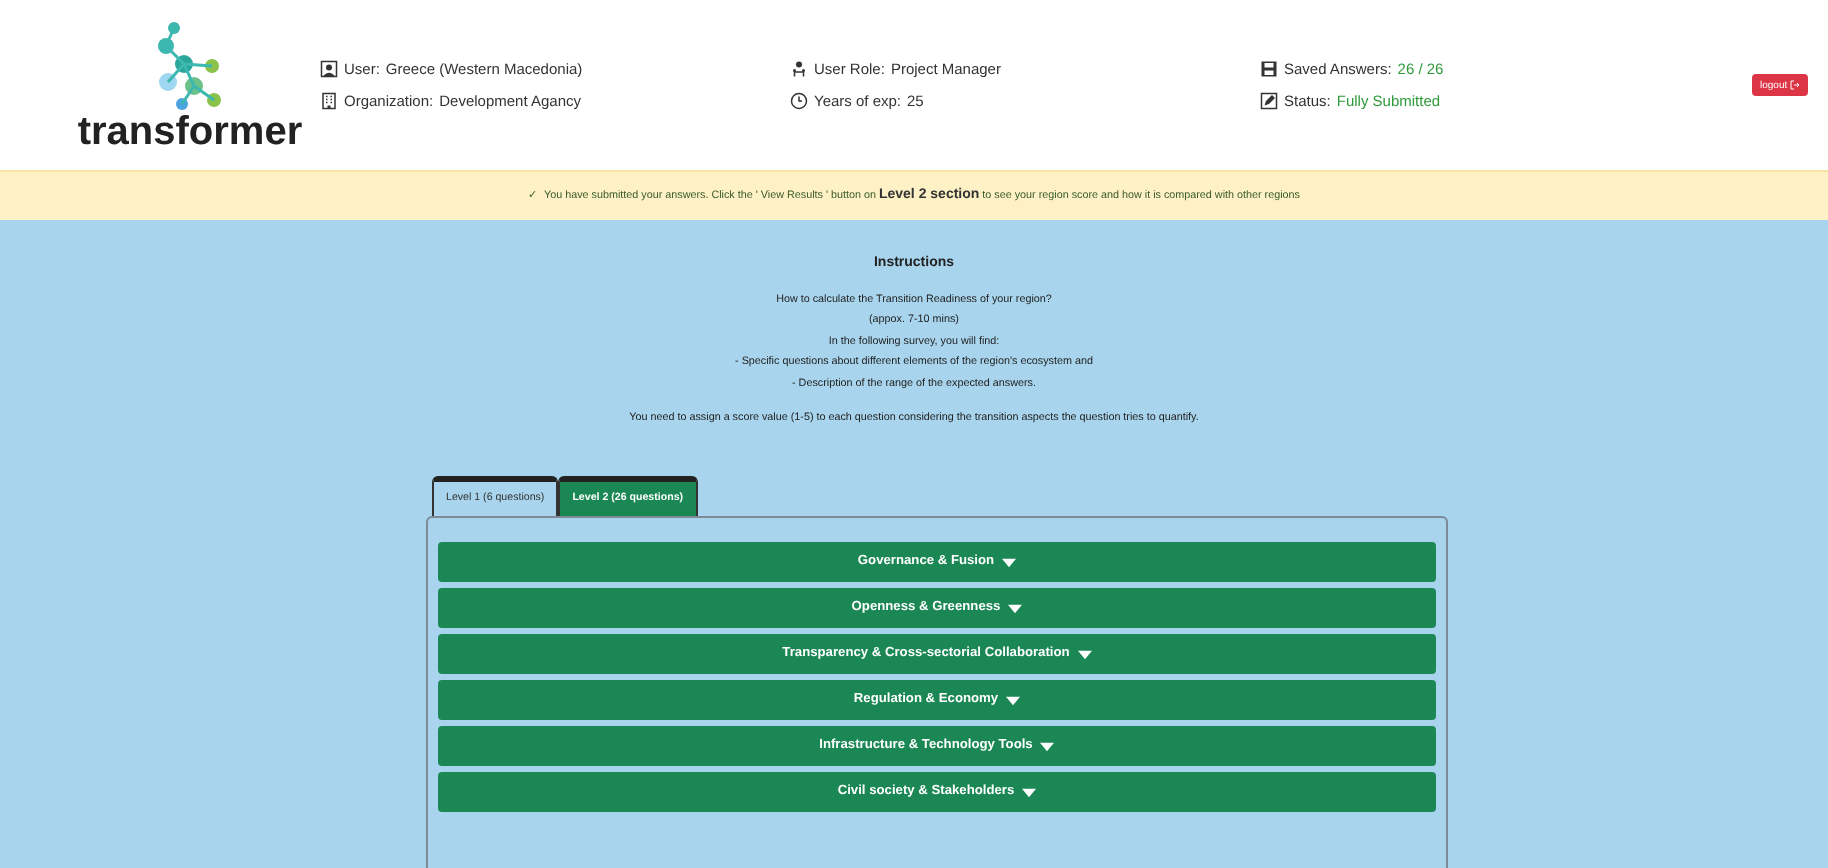  Describe the element at coordinates (190, 131) in the screenshot. I see `logo-text: transformer` at that location.